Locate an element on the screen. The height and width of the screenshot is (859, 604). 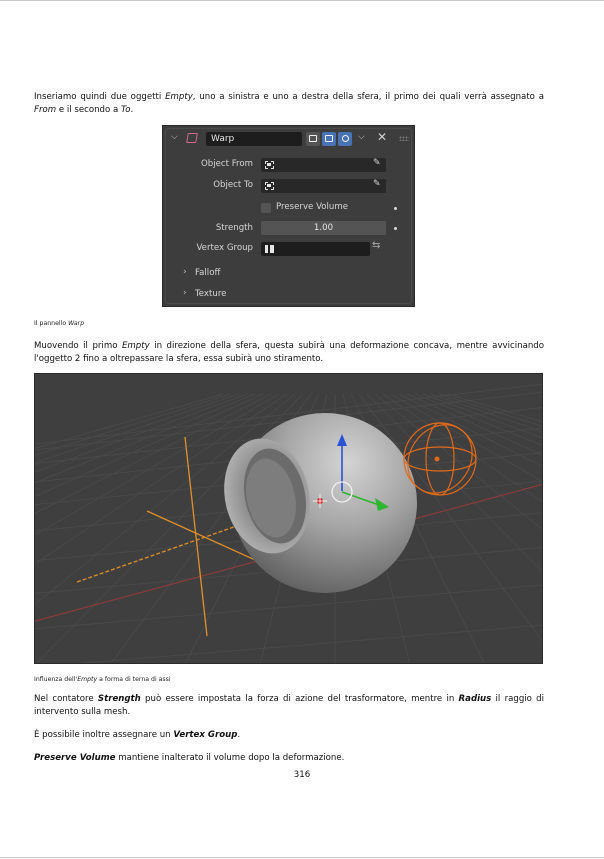
italic-run: From is located at coordinates (45, 109).